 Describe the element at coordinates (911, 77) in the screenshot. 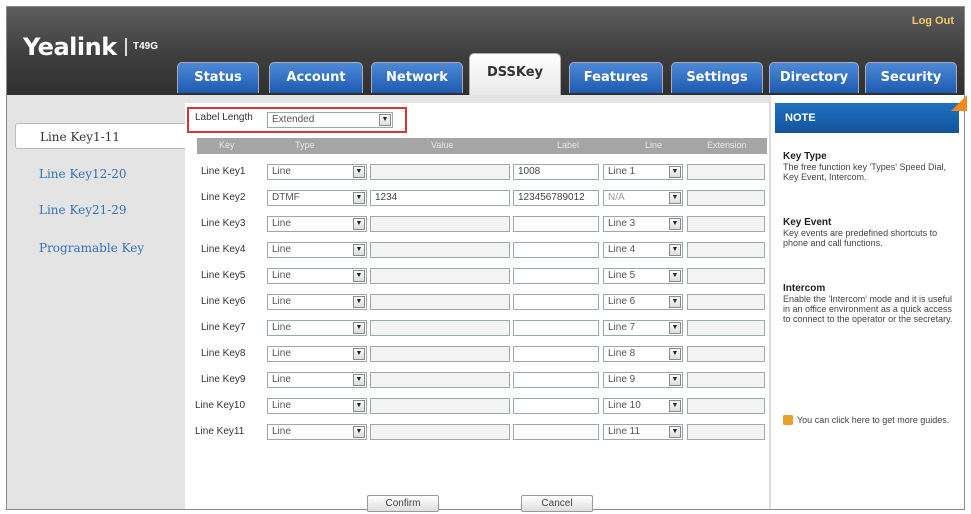

I see `tab-security: Security` at that location.